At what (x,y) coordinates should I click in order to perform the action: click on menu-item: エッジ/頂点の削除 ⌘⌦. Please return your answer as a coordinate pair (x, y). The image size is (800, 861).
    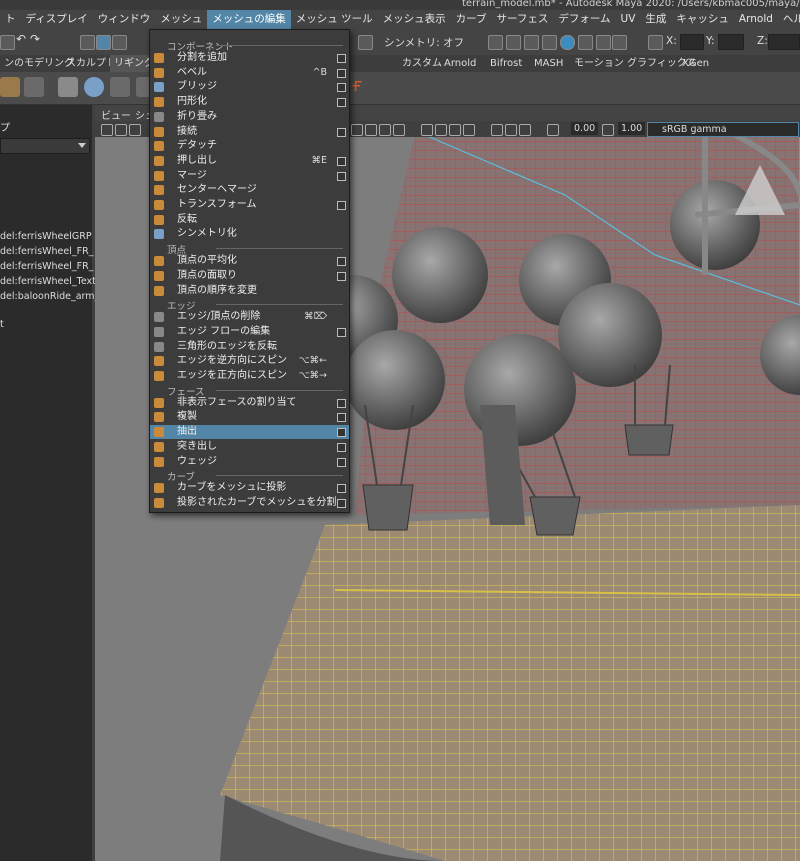
    Looking at the image, I should click on (249, 317).